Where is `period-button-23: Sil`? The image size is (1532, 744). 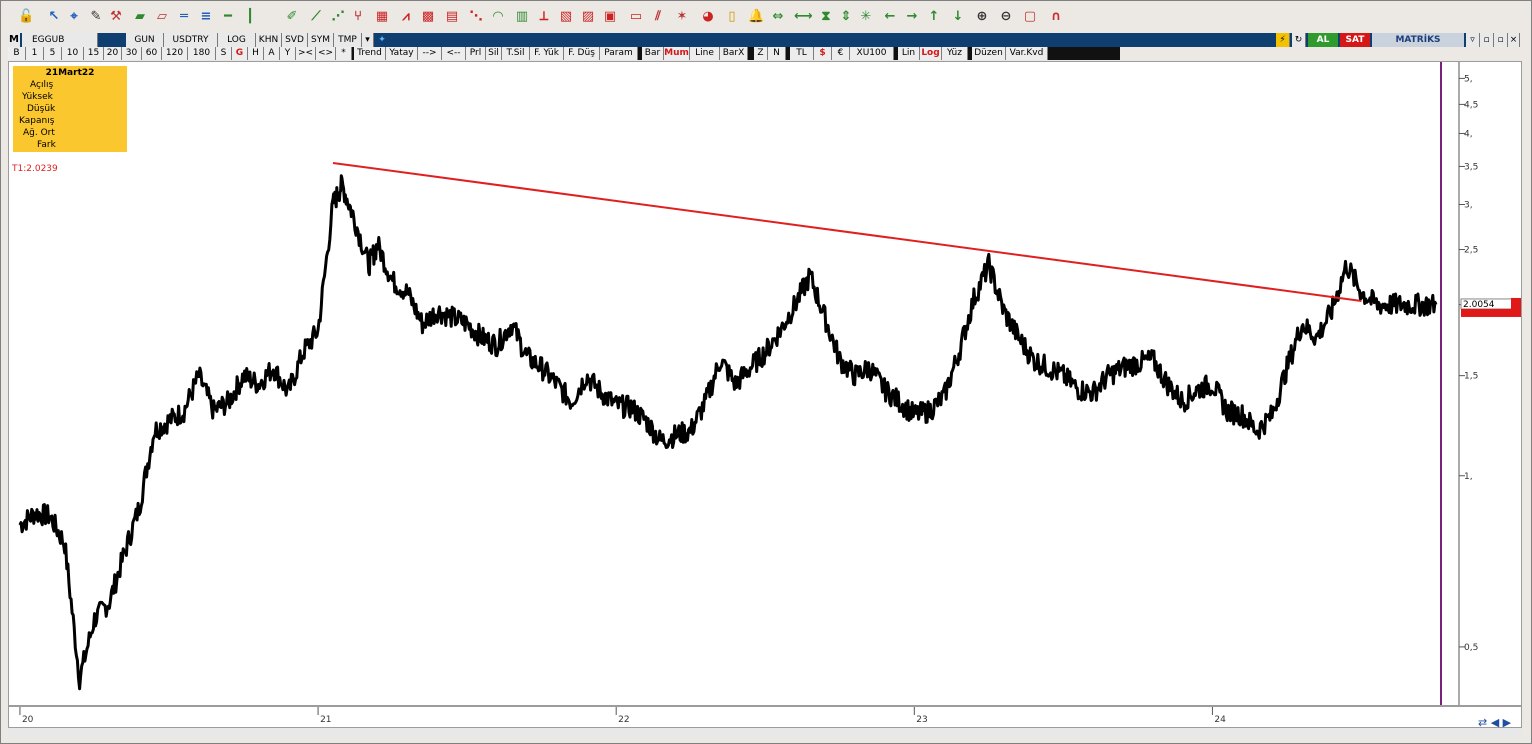
period-button-23: Sil is located at coordinates (494, 53).